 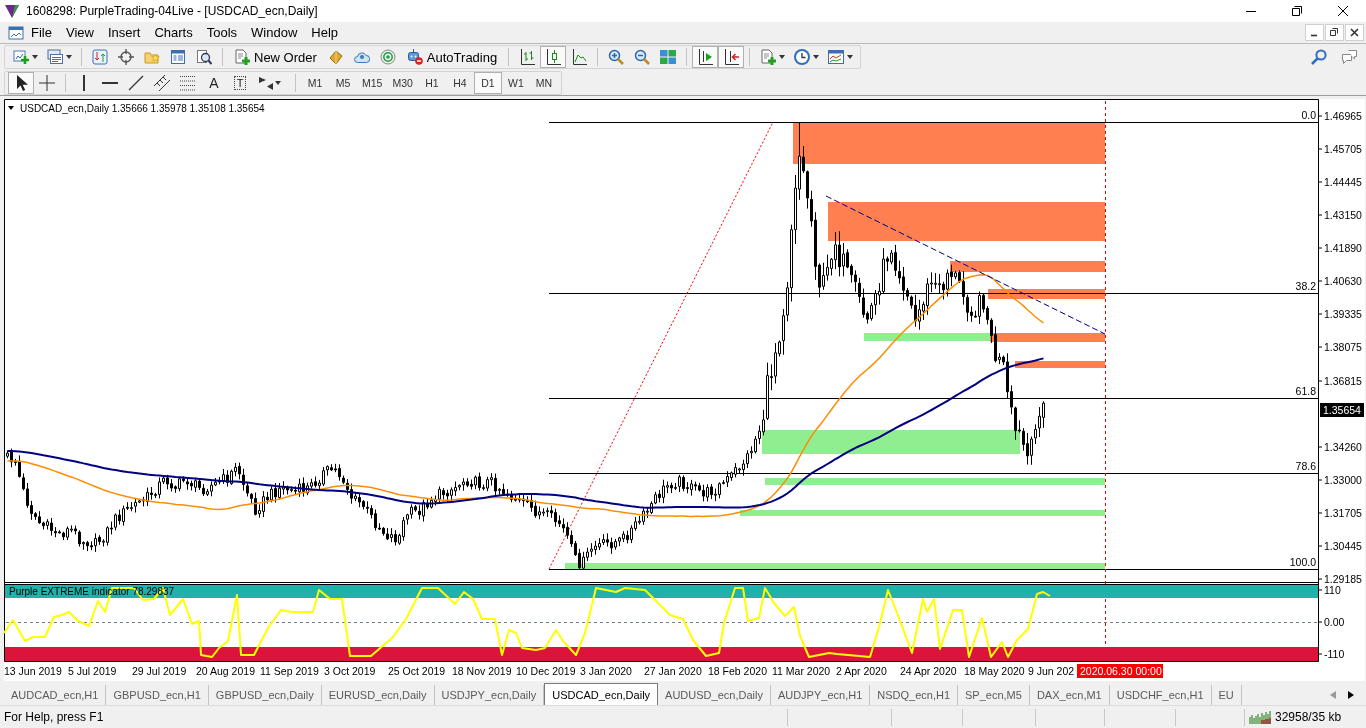 What do you see at coordinates (84, 82) in the screenshot?
I see `vertical-line-icon` at bounding box center [84, 82].